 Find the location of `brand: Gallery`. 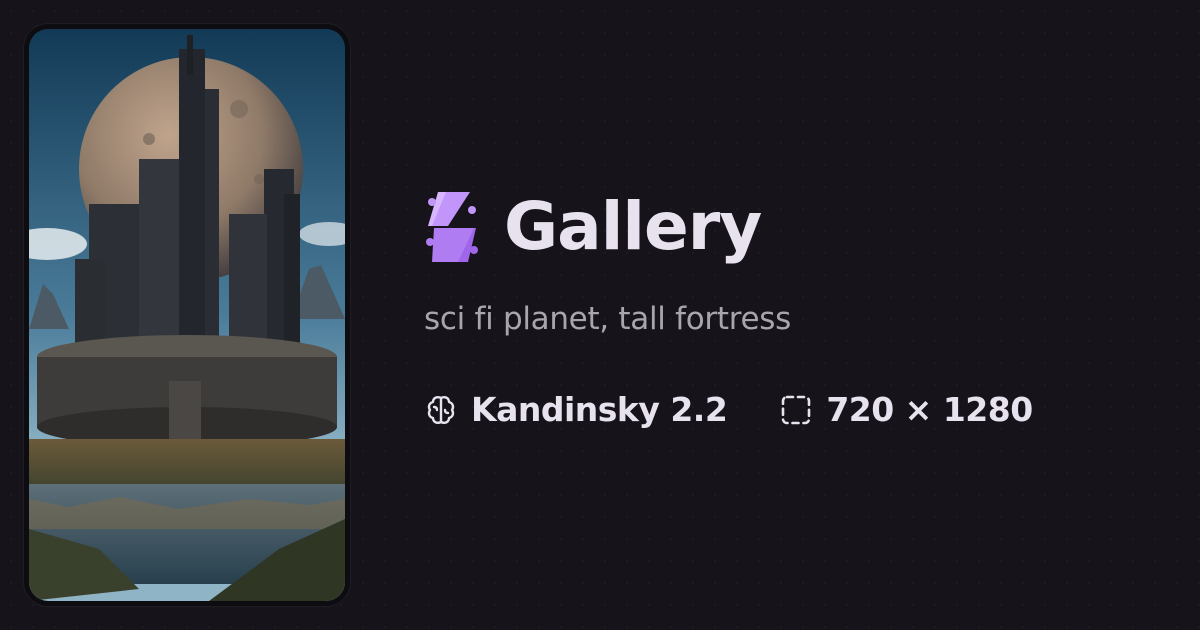

brand: Gallery is located at coordinates (593, 227).